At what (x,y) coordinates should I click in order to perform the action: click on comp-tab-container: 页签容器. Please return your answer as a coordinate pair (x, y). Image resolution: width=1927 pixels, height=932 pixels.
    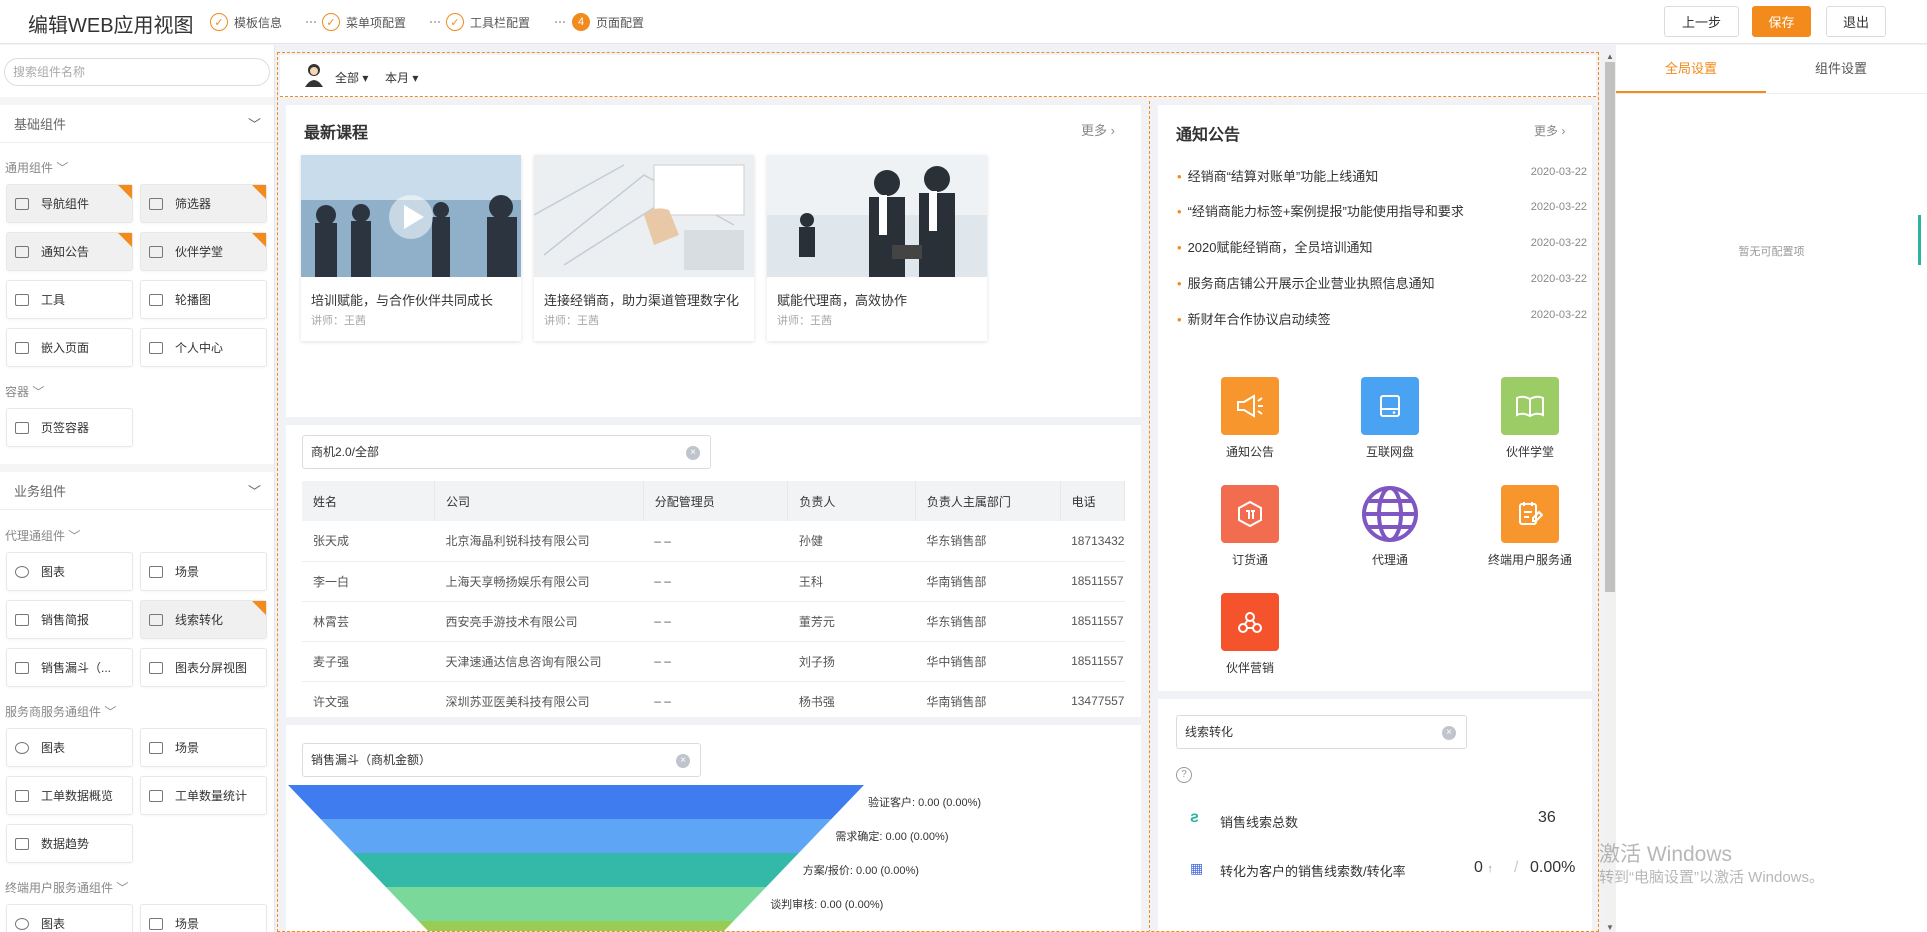
    Looking at the image, I should click on (69, 427).